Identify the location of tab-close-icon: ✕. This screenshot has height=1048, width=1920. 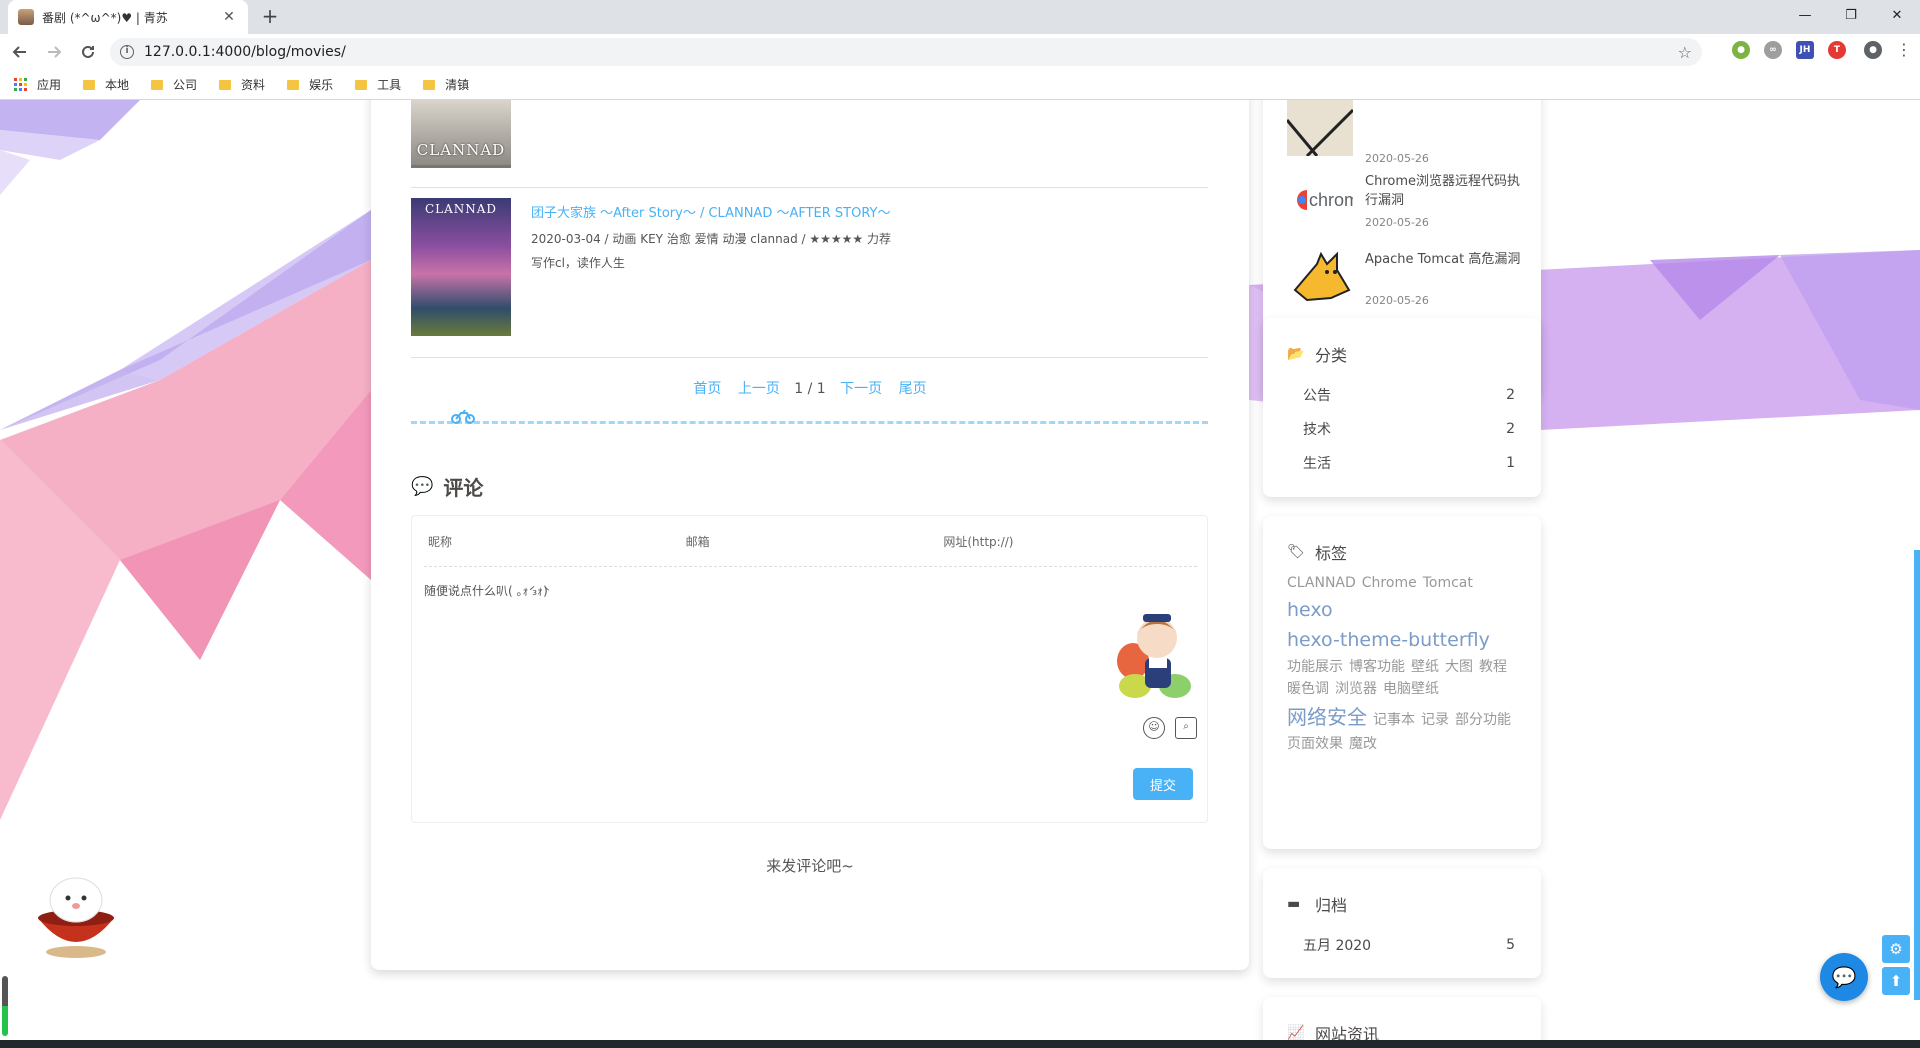
(229, 17).